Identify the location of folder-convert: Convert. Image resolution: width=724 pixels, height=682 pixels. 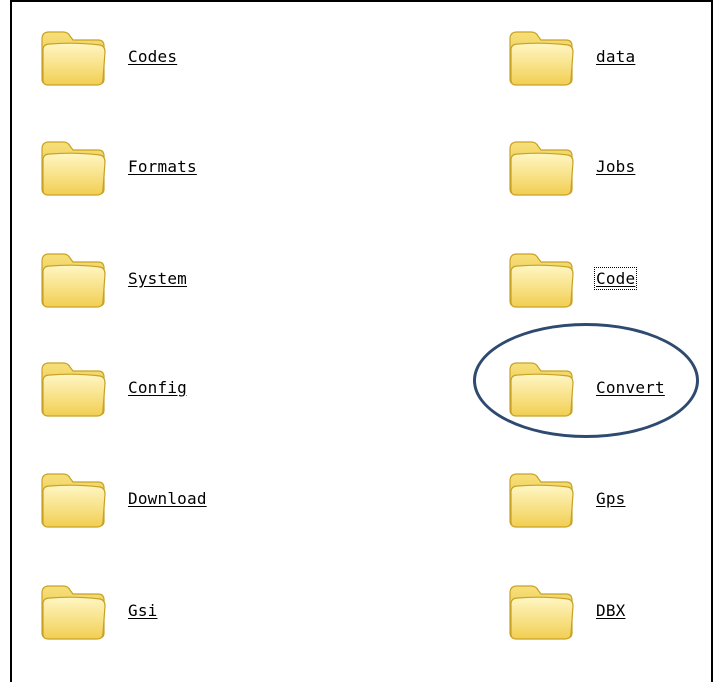
(615, 387).